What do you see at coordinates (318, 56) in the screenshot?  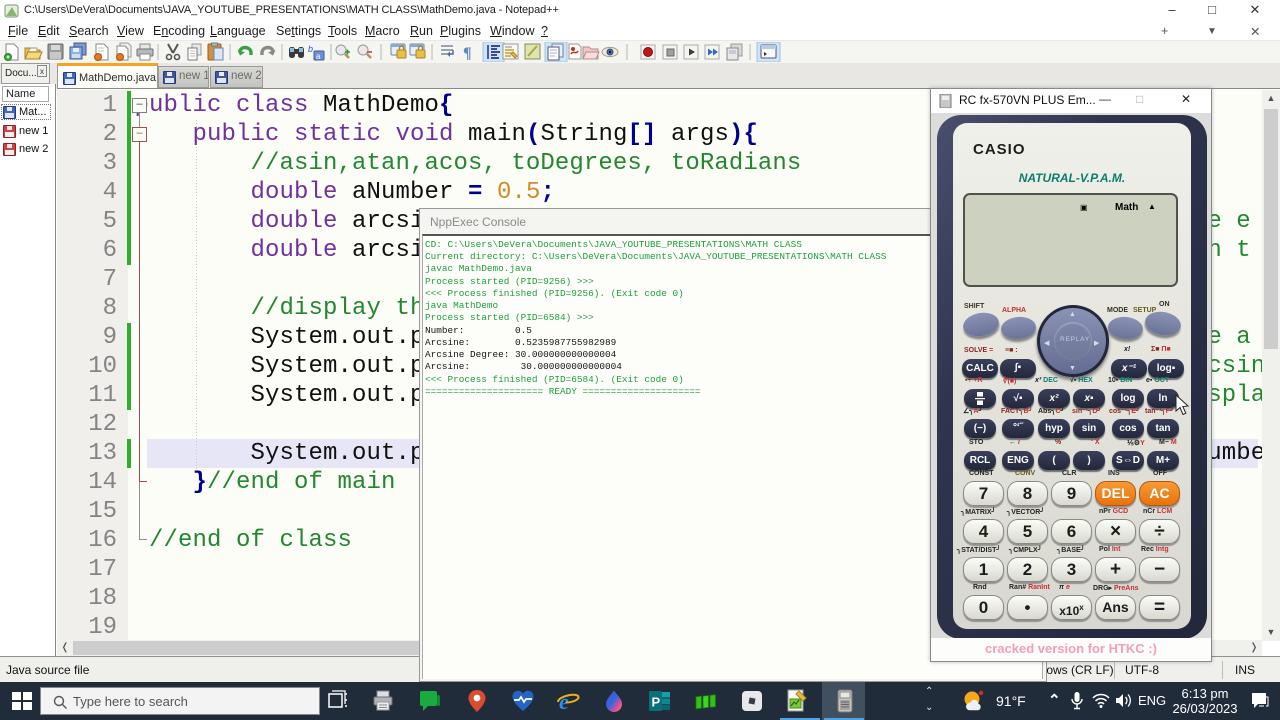 I see `svg-text: a` at bounding box center [318, 56].